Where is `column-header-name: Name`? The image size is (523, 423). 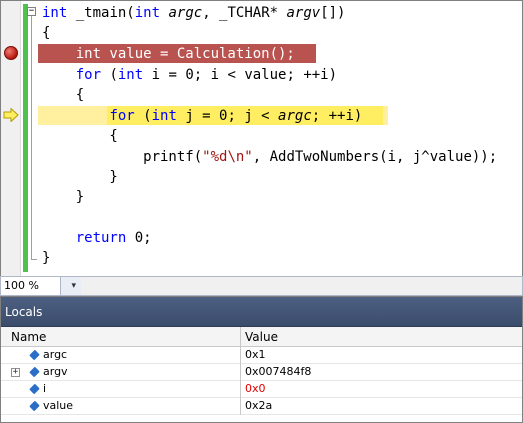 column-header-name: Name is located at coordinates (28, 337).